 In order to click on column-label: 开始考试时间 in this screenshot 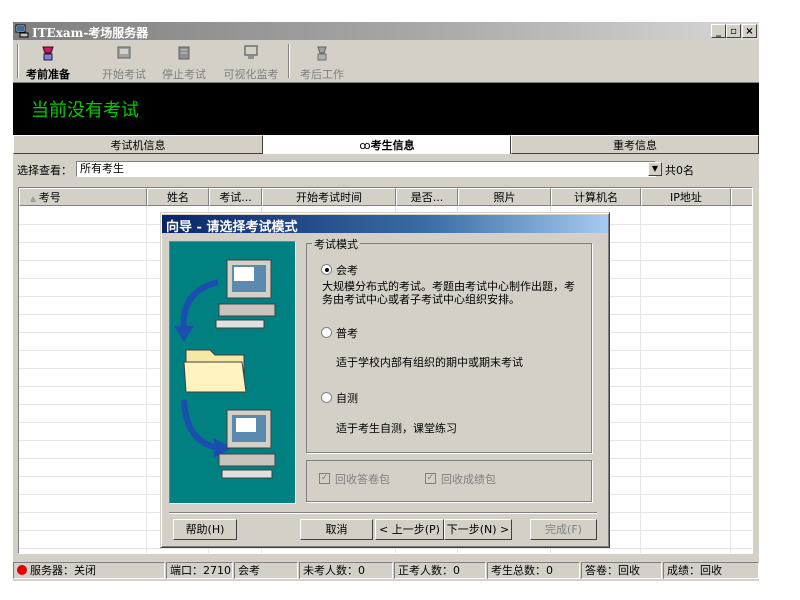, I will do `click(329, 197)`.